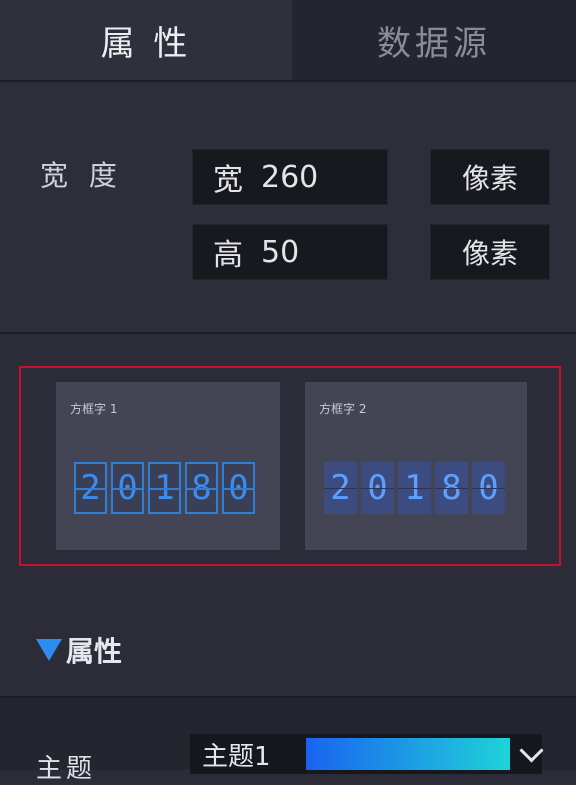  Describe the element at coordinates (228, 180) in the screenshot. I see `width-prefix: 宽` at that location.